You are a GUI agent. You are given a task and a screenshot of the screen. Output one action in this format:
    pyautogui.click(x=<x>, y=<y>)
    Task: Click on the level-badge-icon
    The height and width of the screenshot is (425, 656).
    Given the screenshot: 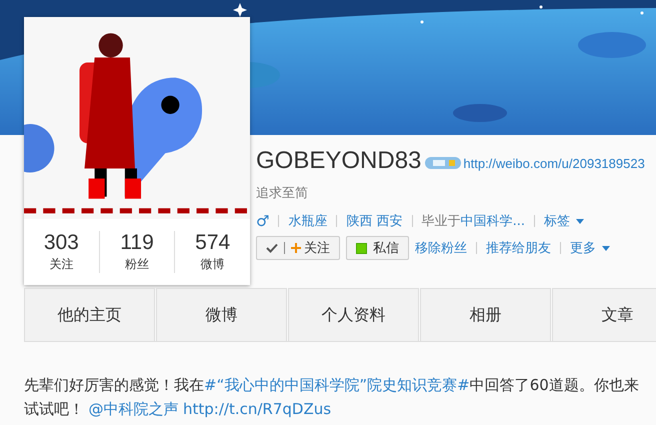 What is the action you would take?
    pyautogui.click(x=443, y=163)
    